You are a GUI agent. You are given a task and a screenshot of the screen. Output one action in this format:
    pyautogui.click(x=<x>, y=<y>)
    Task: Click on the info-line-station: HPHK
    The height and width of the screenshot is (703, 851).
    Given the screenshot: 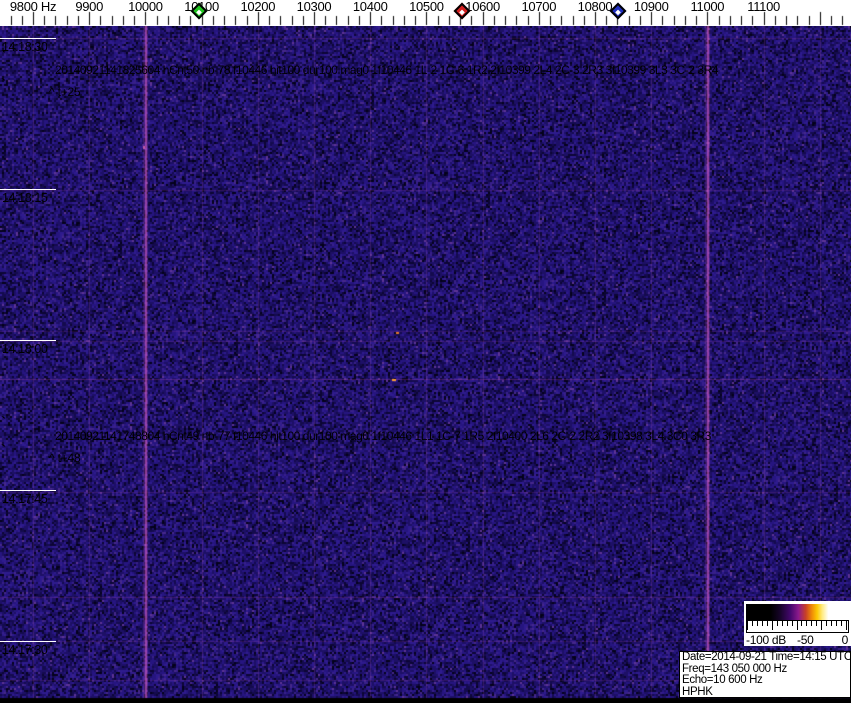 What is the action you would take?
    pyautogui.click(x=697, y=691)
    